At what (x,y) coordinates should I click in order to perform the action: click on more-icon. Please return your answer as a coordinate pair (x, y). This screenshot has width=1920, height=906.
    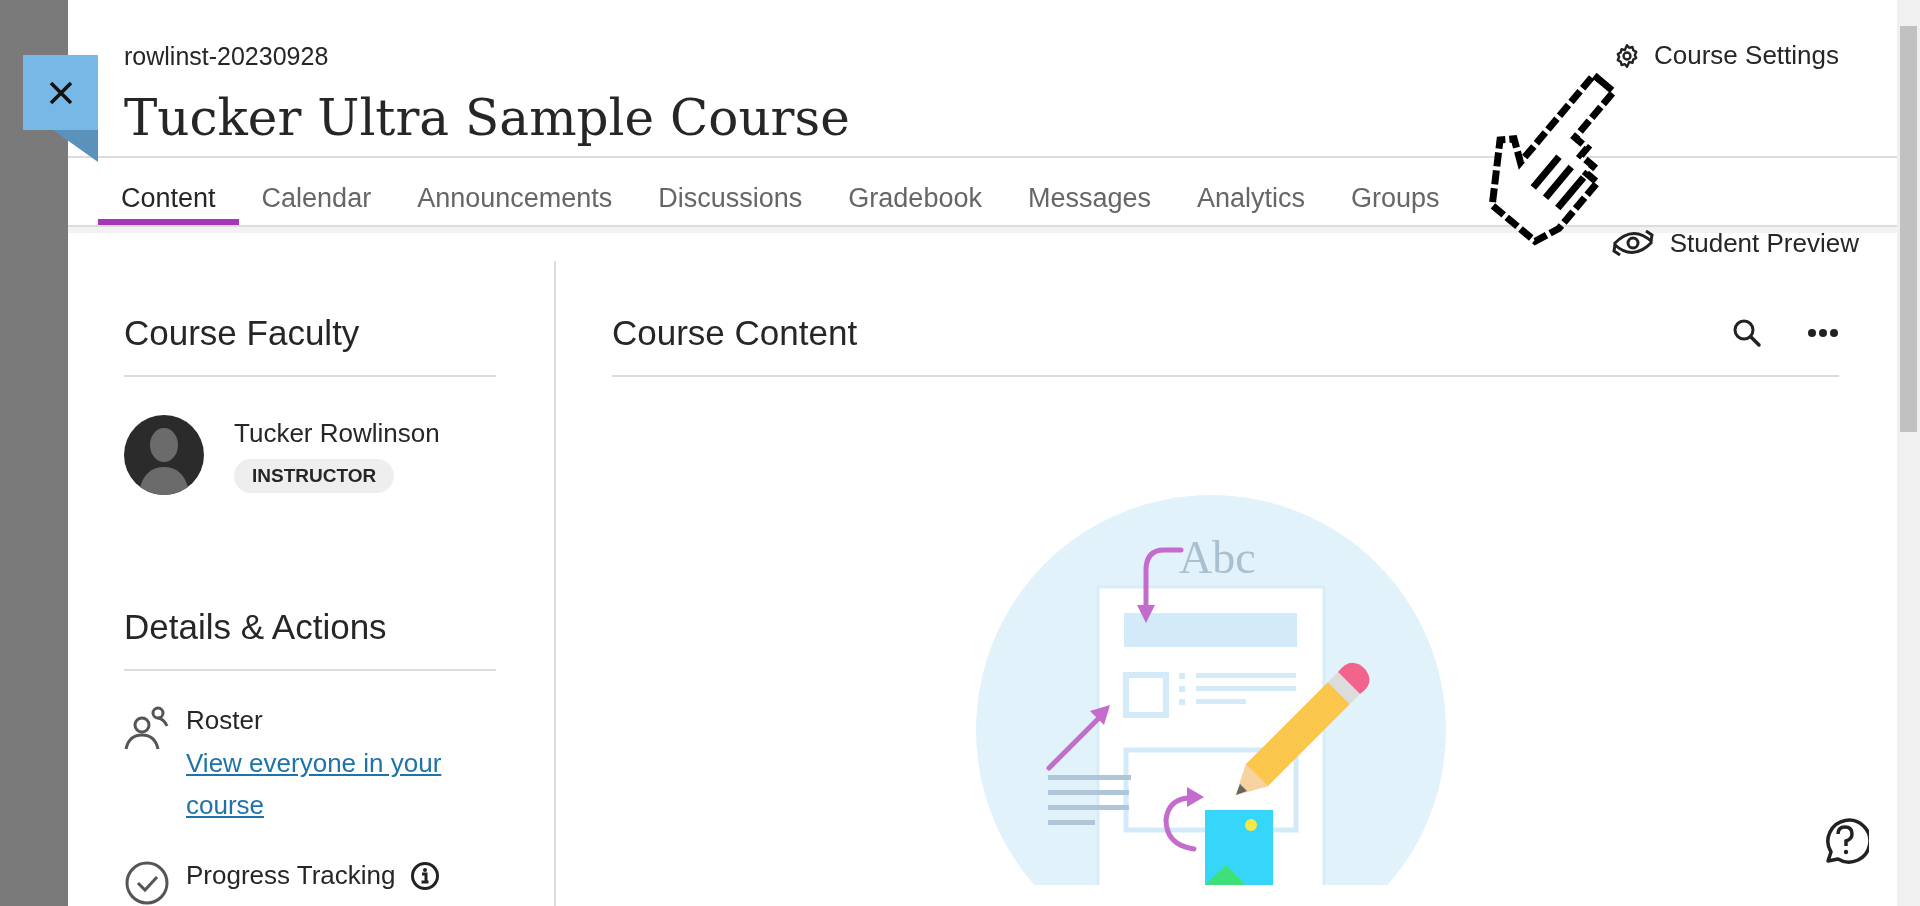
    Looking at the image, I should click on (1823, 333).